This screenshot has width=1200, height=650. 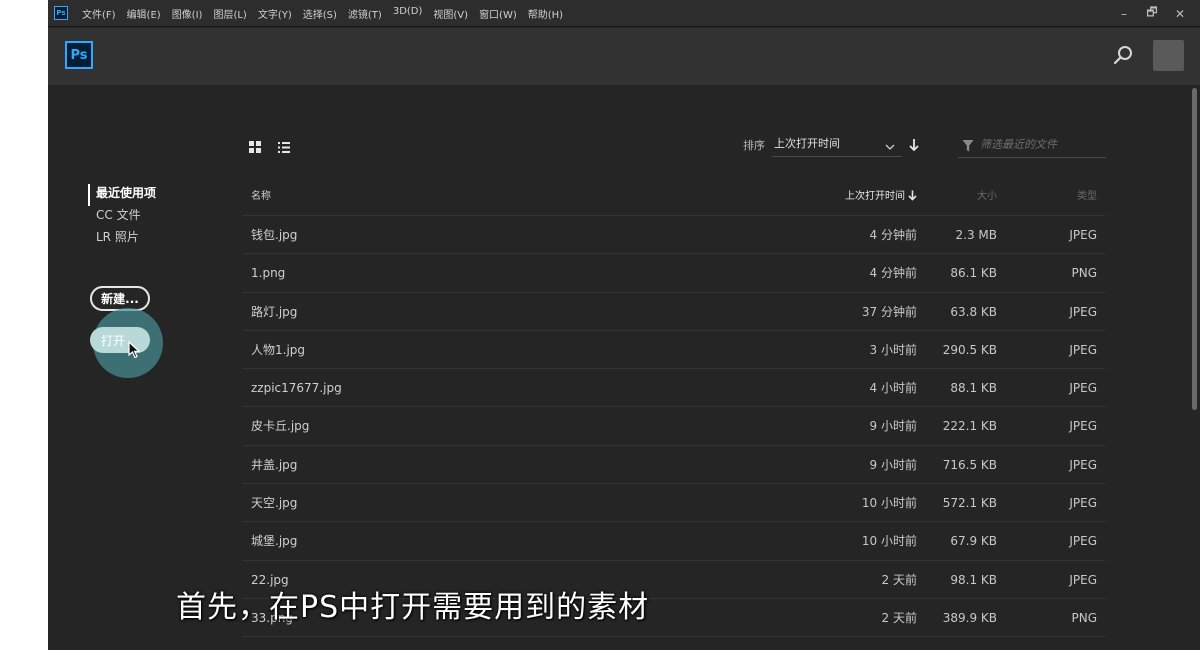 What do you see at coordinates (274, 503) in the screenshot?
I see `file-name: 天空.jpg` at bounding box center [274, 503].